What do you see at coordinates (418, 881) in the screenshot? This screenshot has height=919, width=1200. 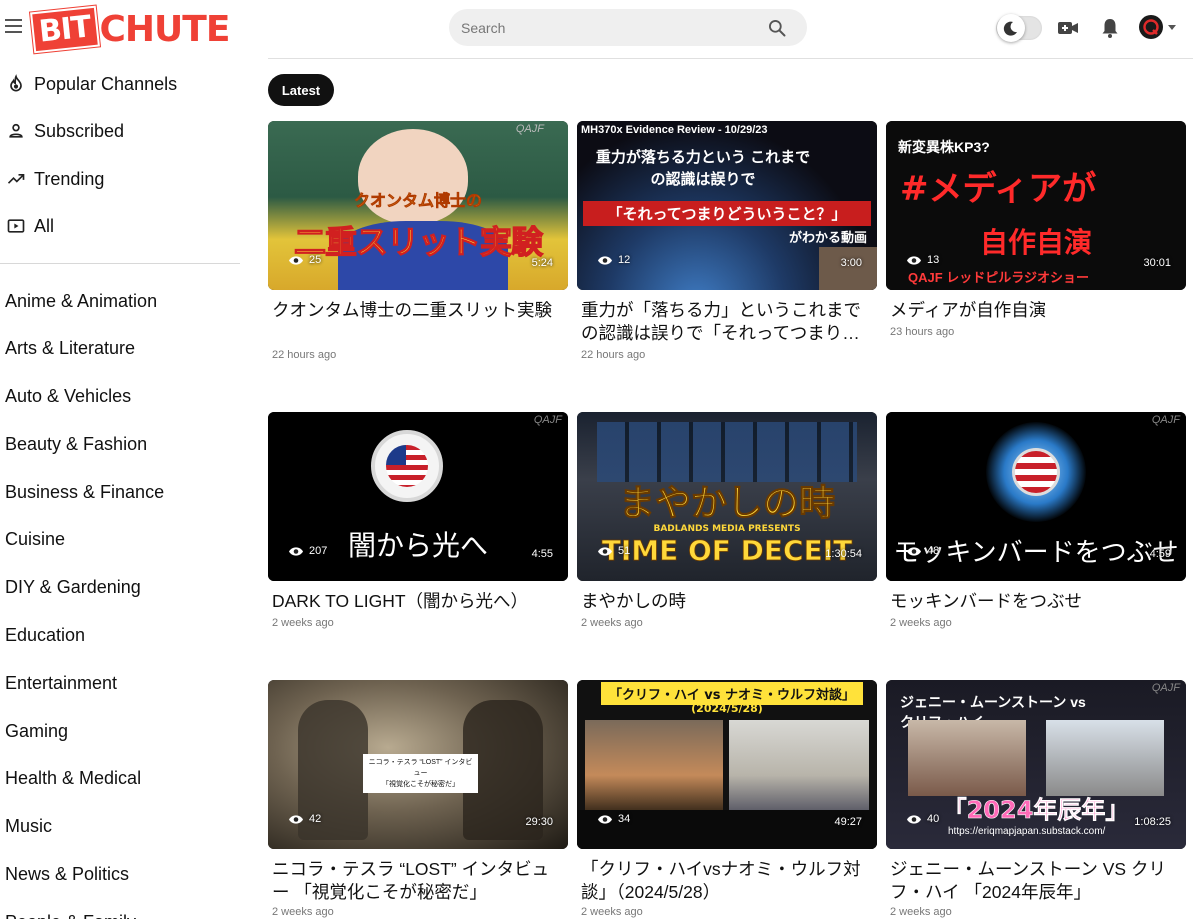 I see `video-title: ニコラ・テスラ “LOST” インタビュー 「視覚化こそが秘密だ」` at bounding box center [418, 881].